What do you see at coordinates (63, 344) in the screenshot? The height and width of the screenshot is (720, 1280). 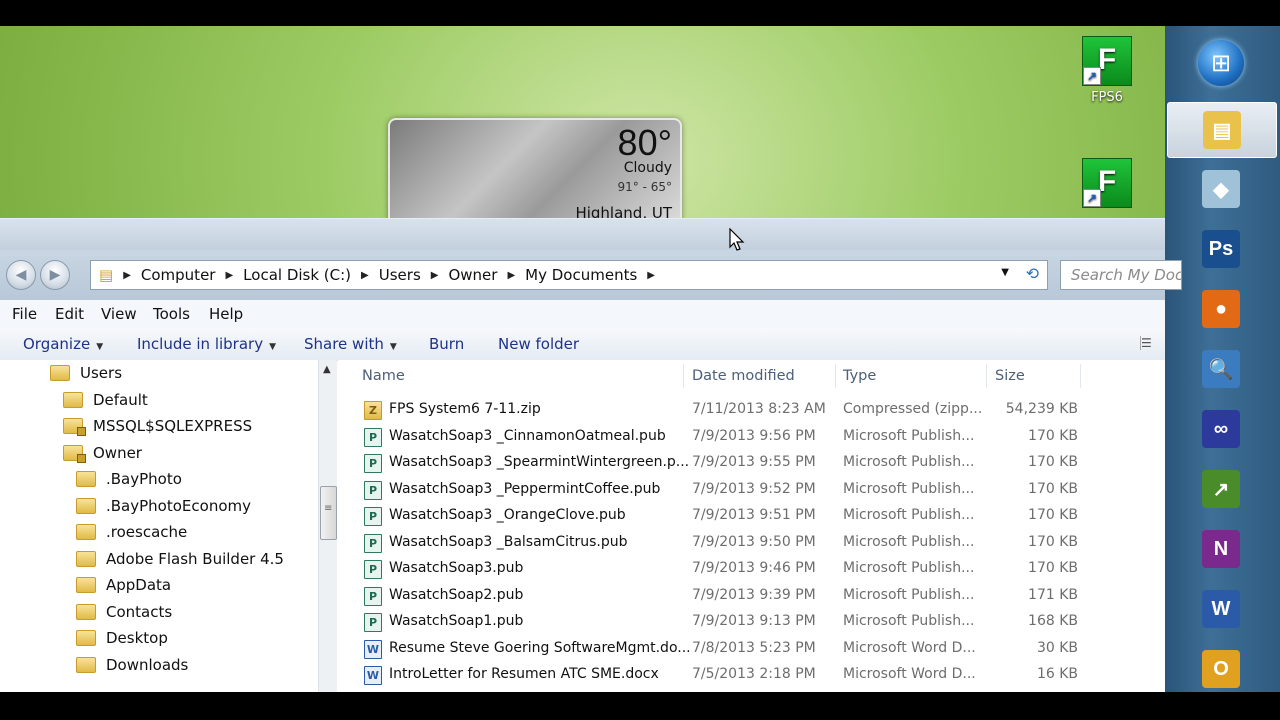 I see `organize-button: Organize ▼` at bounding box center [63, 344].